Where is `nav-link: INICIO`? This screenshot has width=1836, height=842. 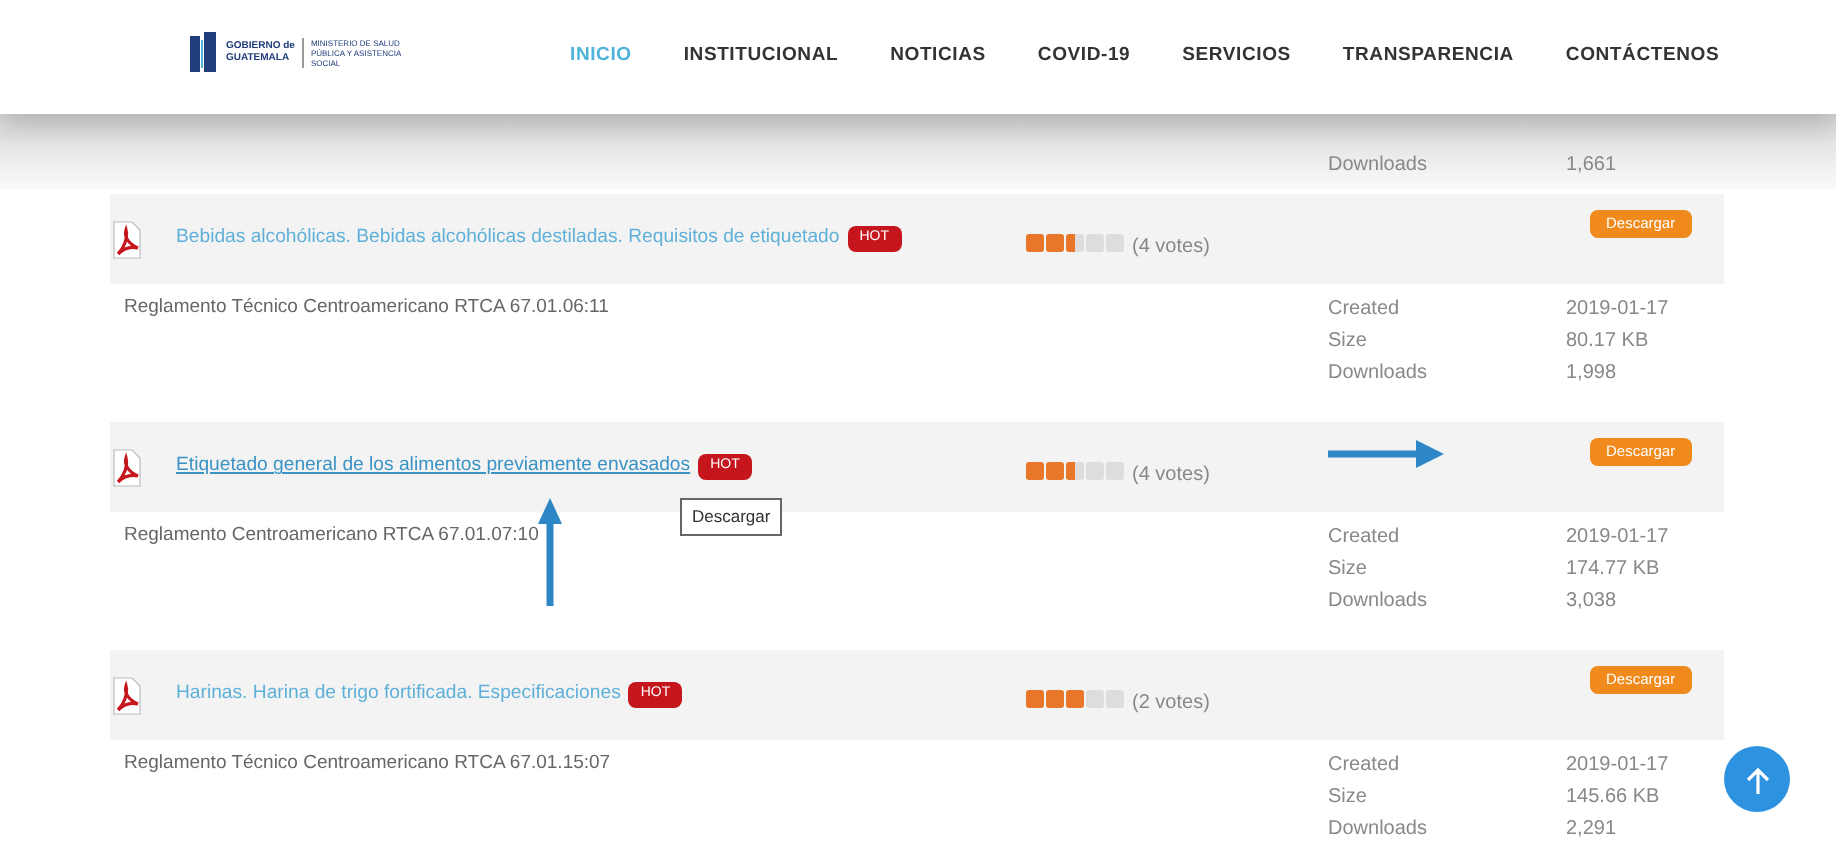 nav-link: INICIO is located at coordinates (601, 57).